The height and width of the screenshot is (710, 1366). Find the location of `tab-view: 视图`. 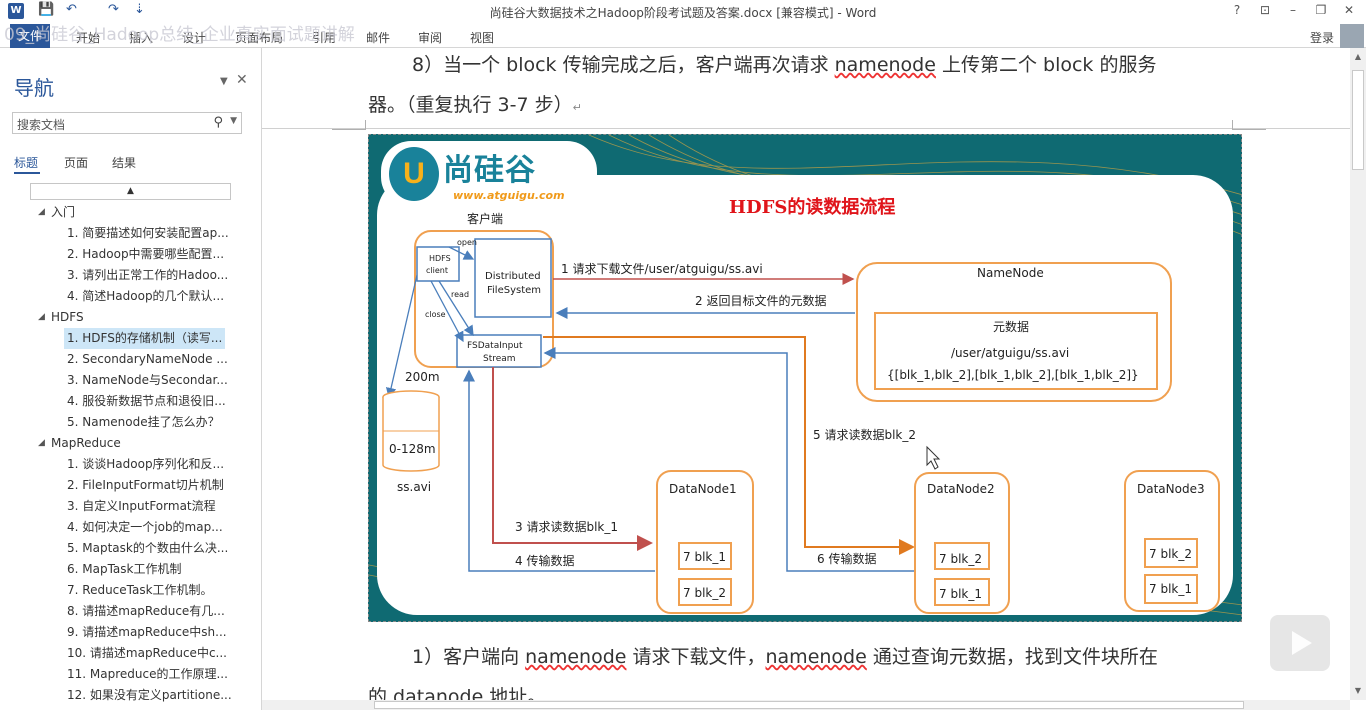

tab-view: 视图 is located at coordinates (482, 37).